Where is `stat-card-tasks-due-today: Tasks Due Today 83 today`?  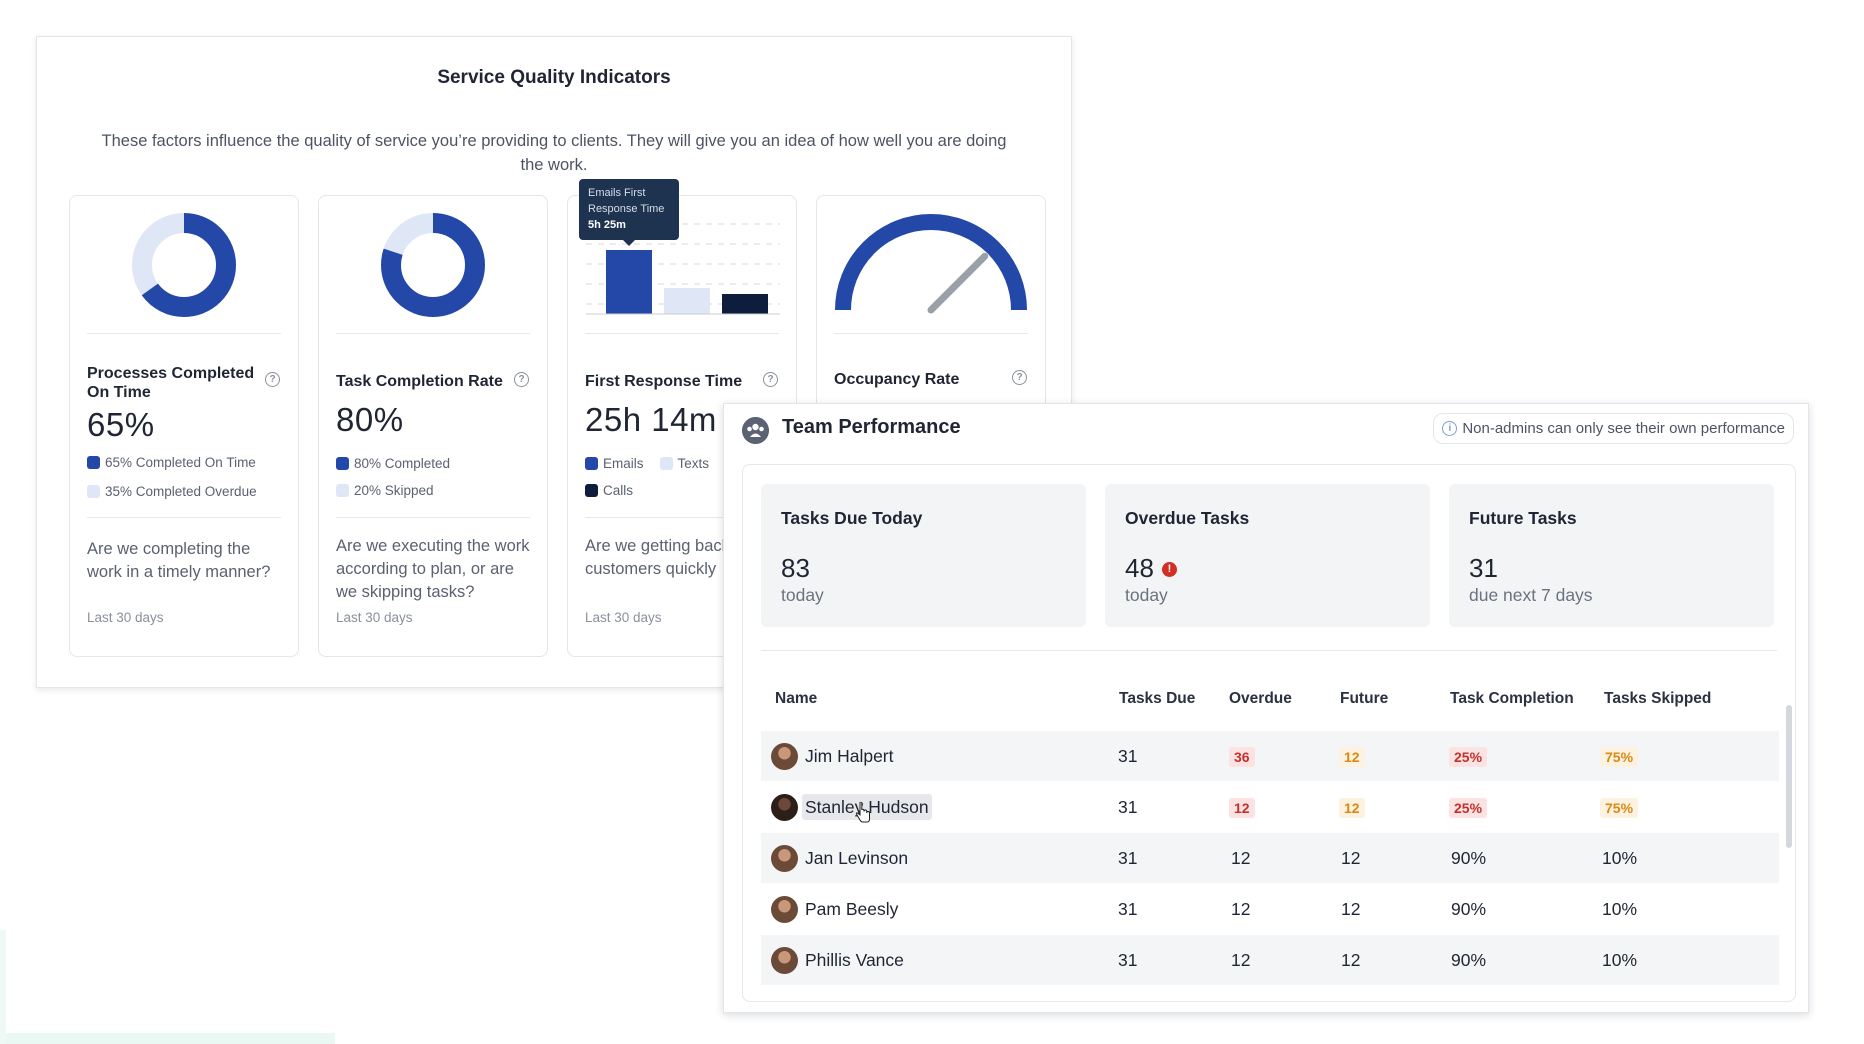 stat-card-tasks-due-today: Tasks Due Today 83 today is located at coordinates (923, 555).